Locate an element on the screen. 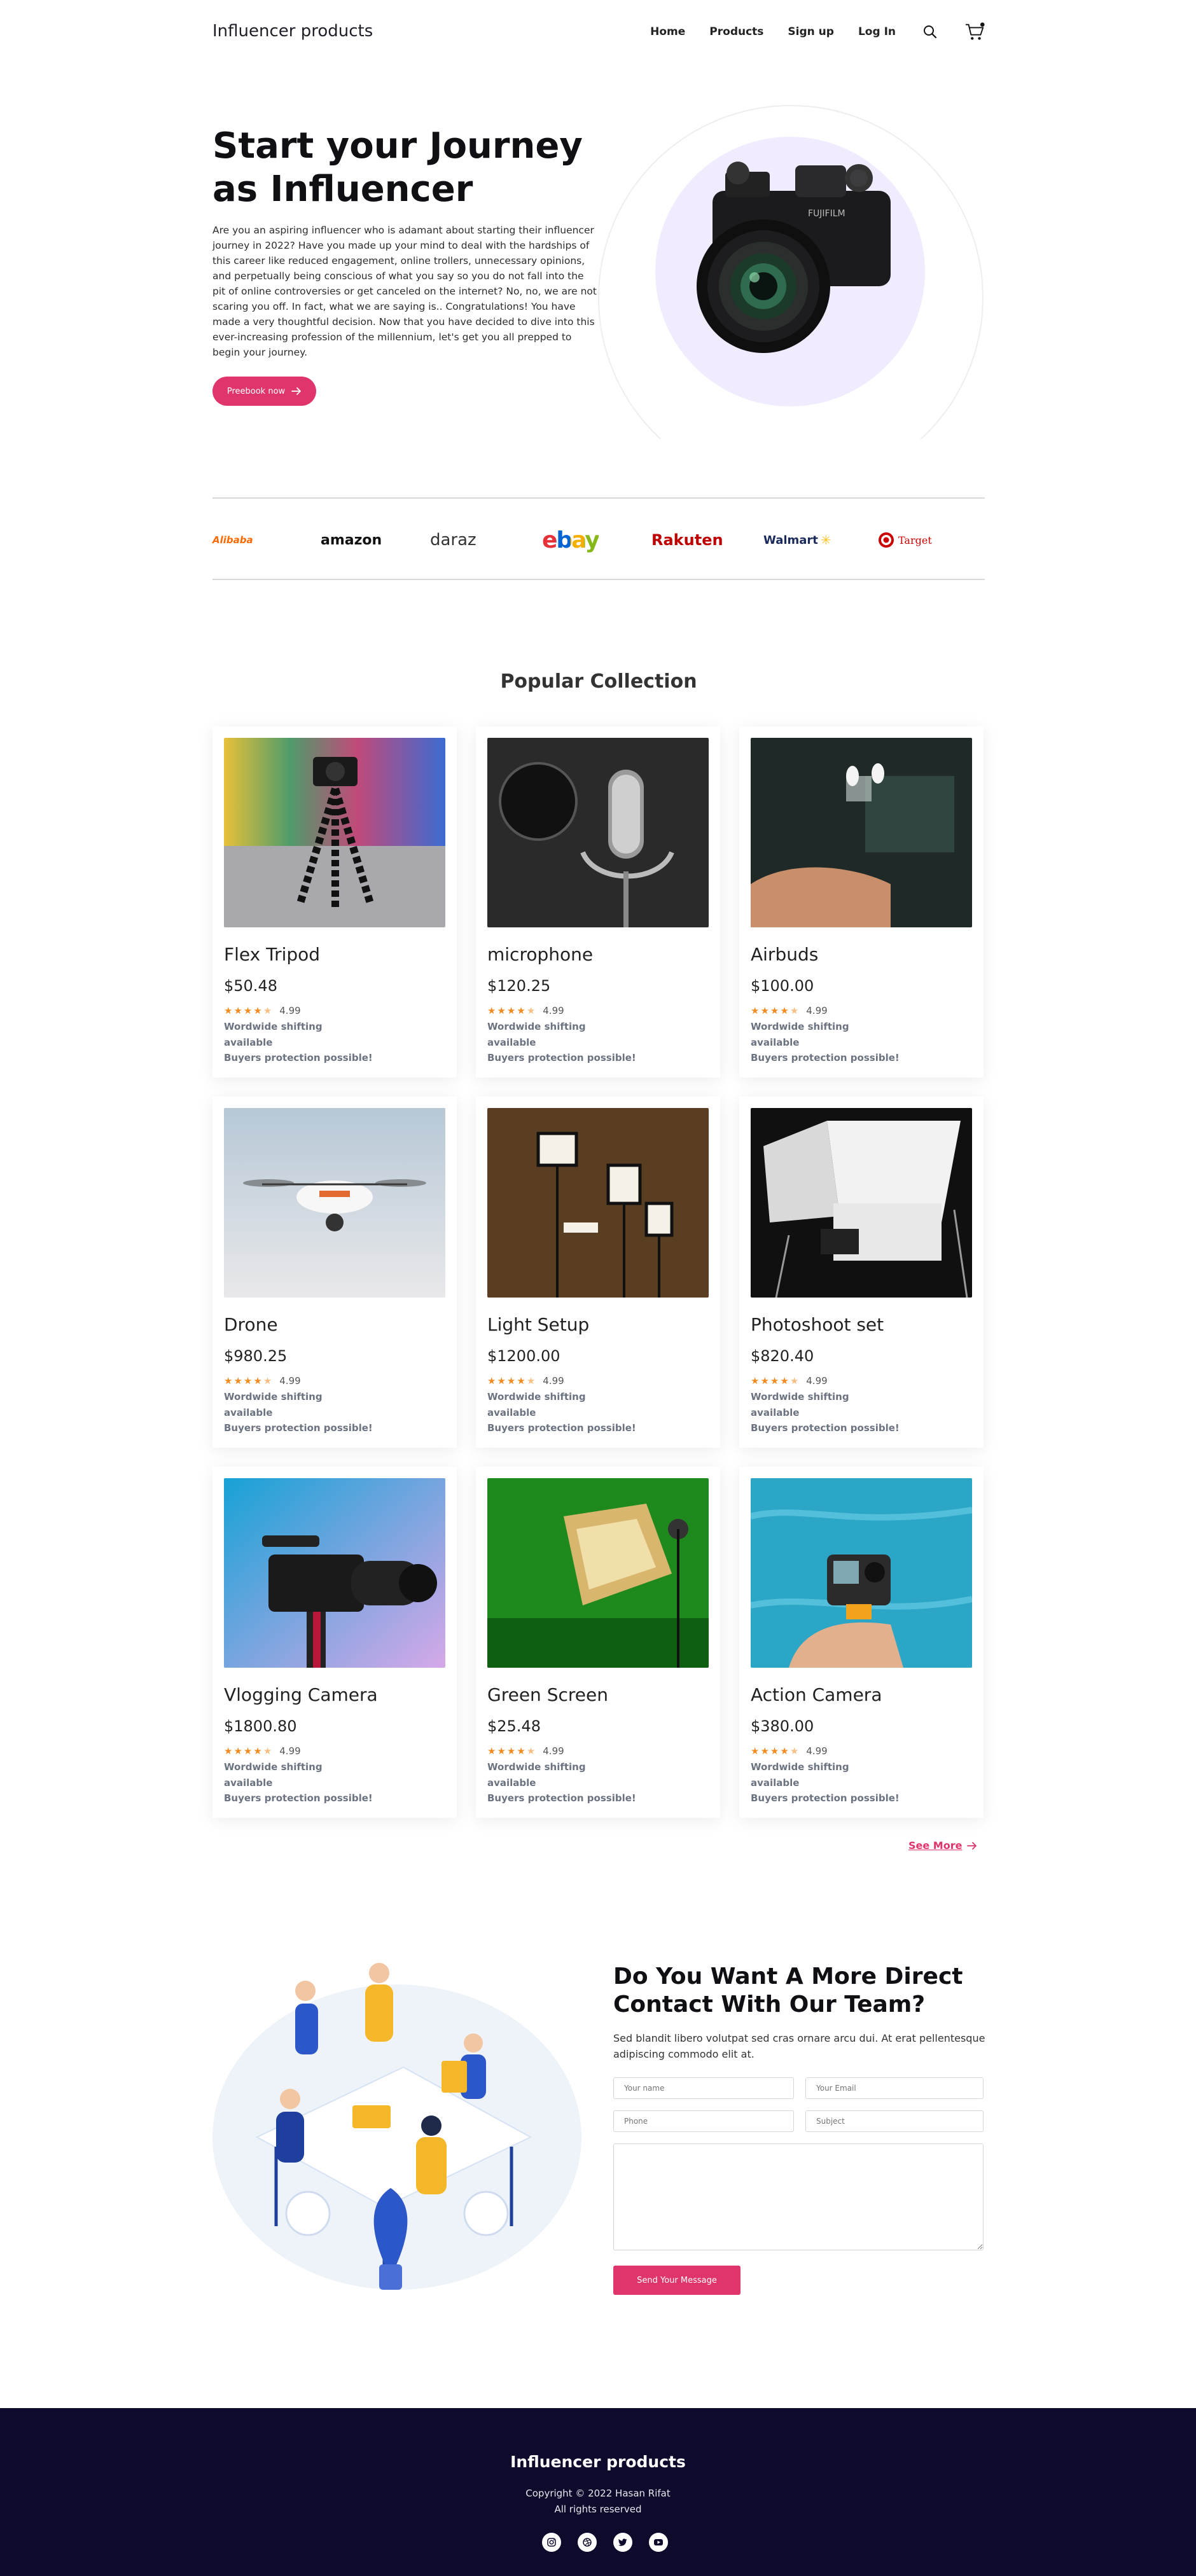 The height and width of the screenshot is (2576, 1196). product-name: microphone is located at coordinates (540, 954).